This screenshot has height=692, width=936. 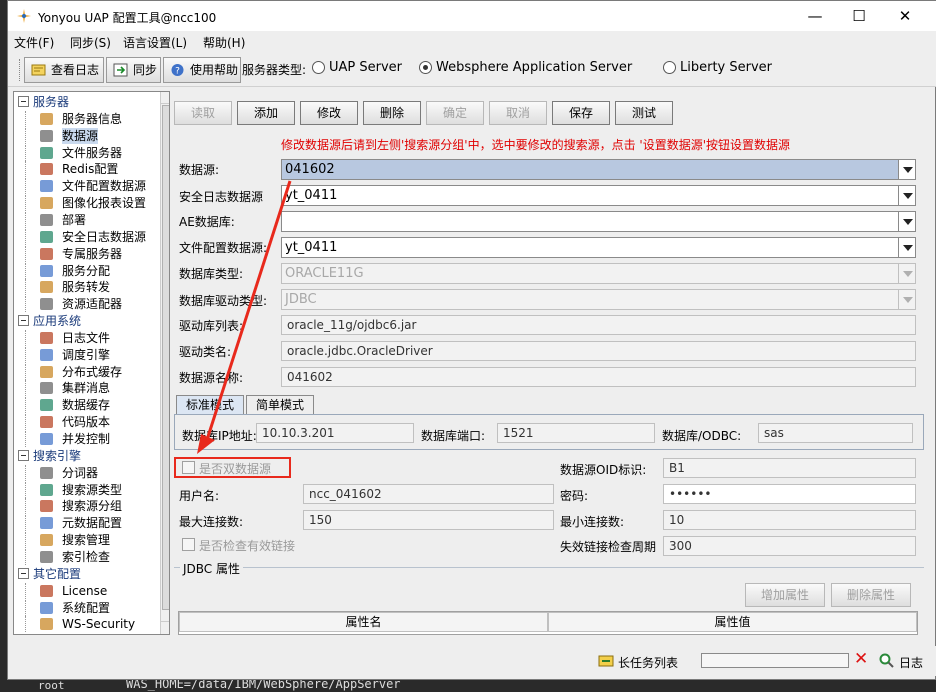 What do you see at coordinates (428, 520) in the screenshot?
I see `max-conn-field: 150` at bounding box center [428, 520].